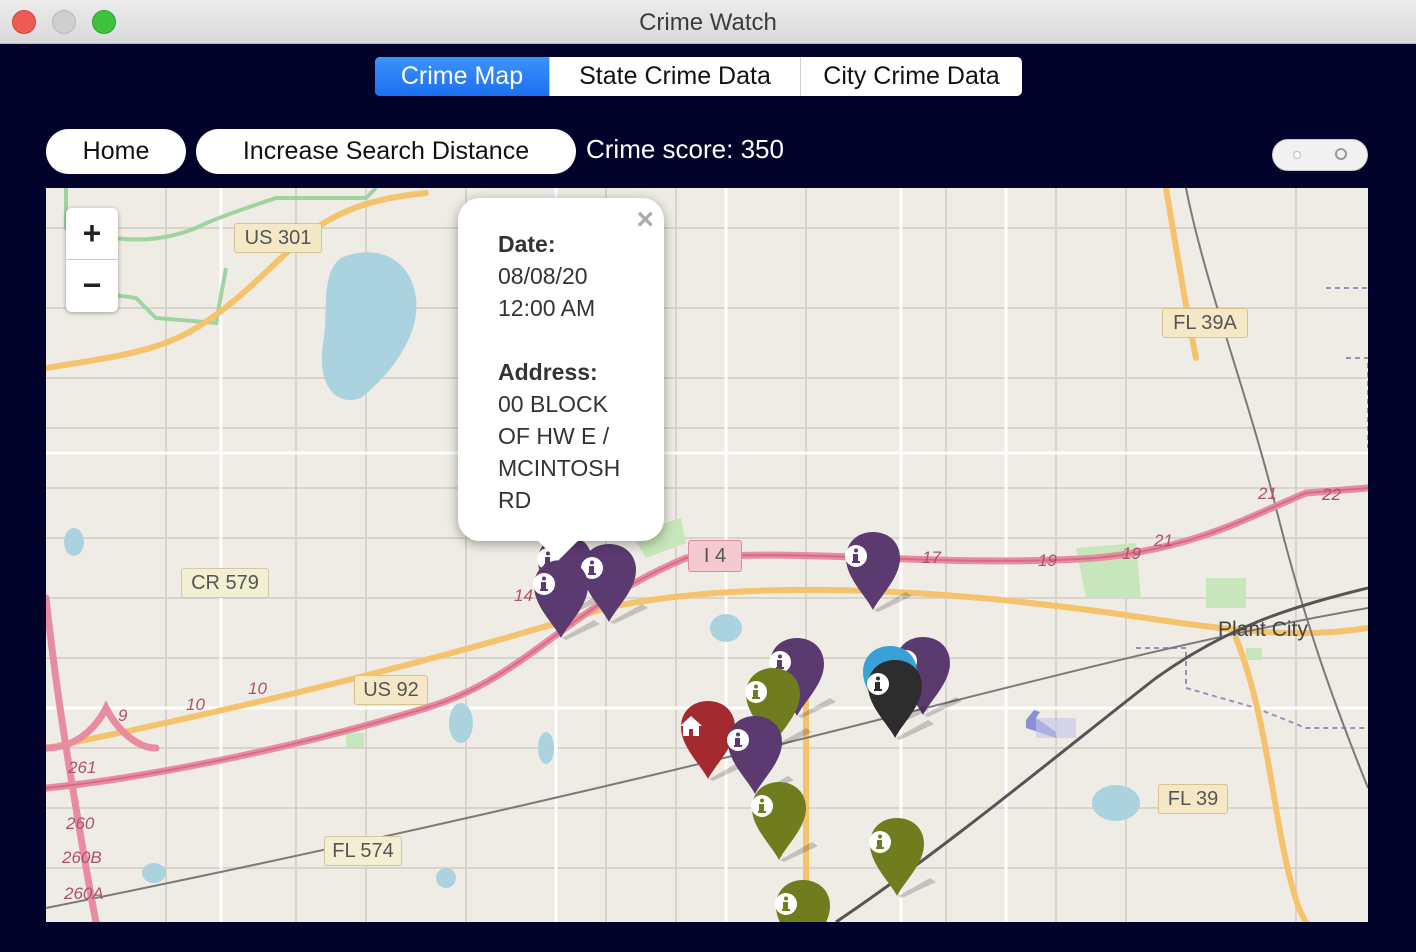 This screenshot has height=952, width=1416. What do you see at coordinates (84, 893) in the screenshot?
I see `exit-label: 260A` at bounding box center [84, 893].